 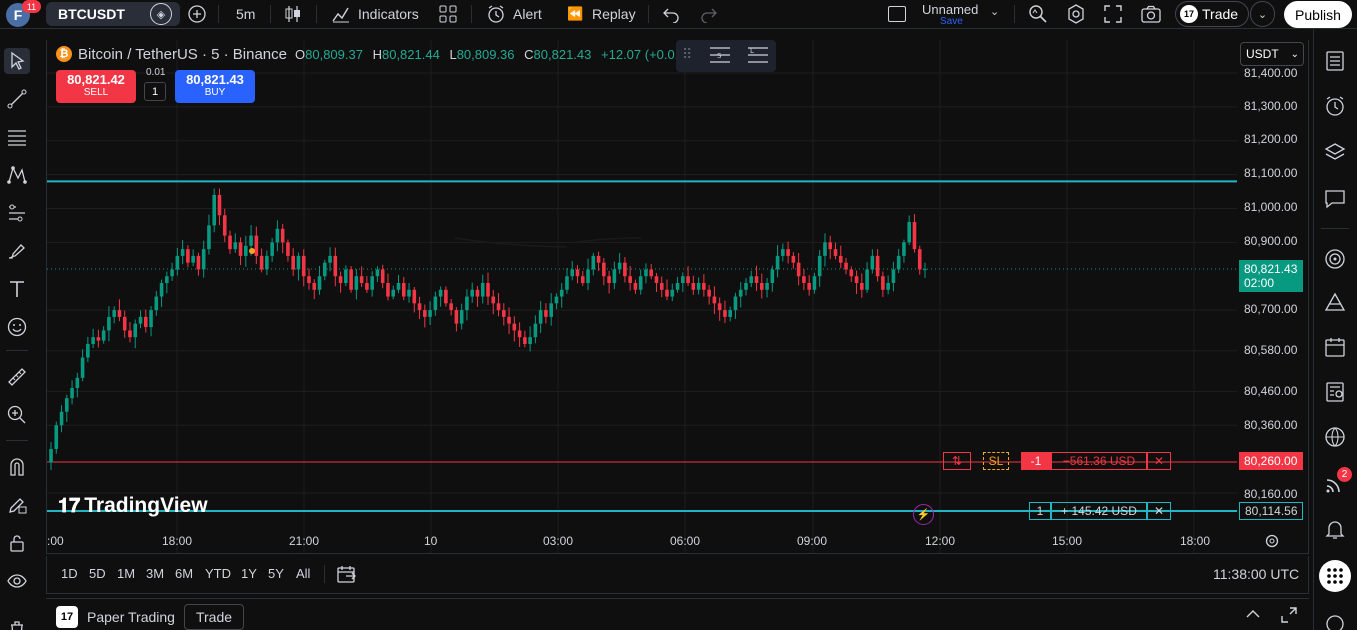 What do you see at coordinates (1159, 511) in the screenshot?
I see `take-profit-close-button: ✕` at bounding box center [1159, 511].